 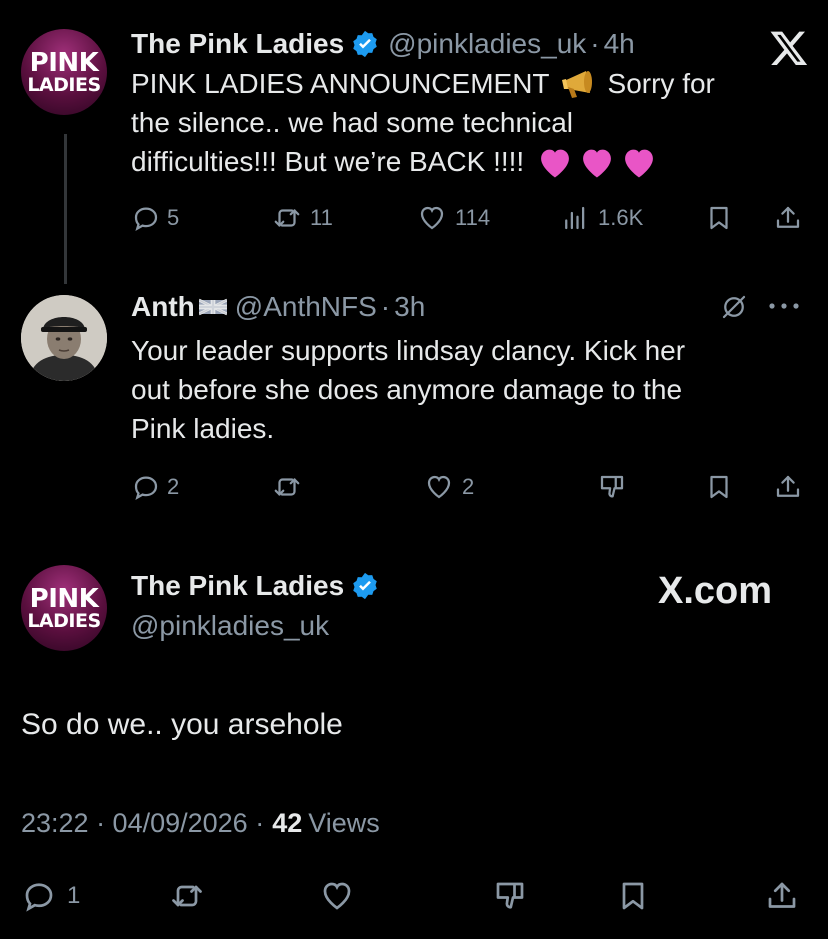 What do you see at coordinates (383, 44) in the screenshot?
I see `tweet1-header: The Pink Ladies @pinkladies_uk · 4h` at bounding box center [383, 44].